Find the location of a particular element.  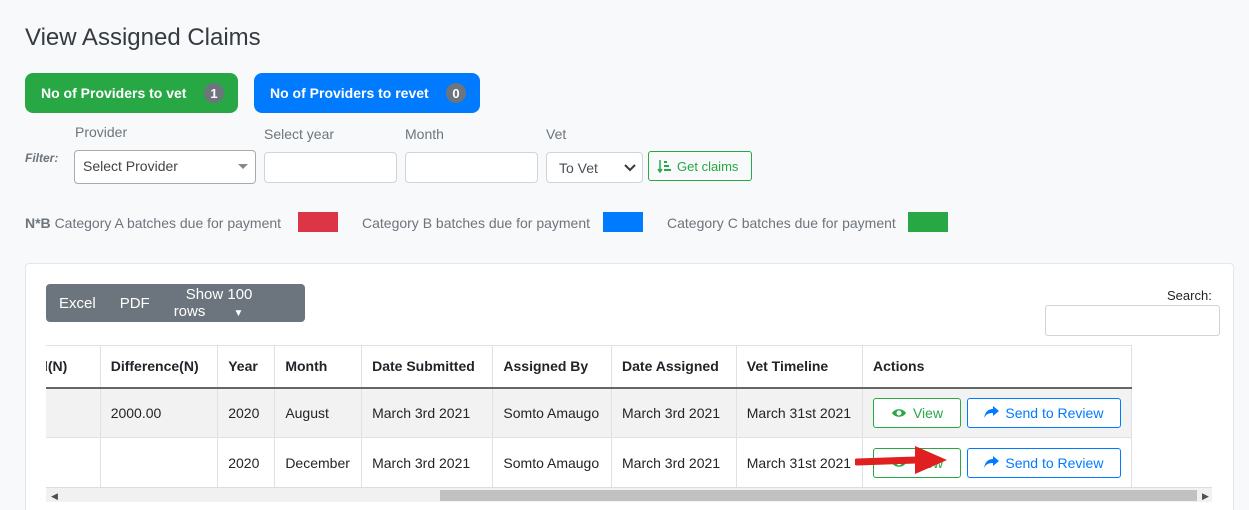

view-button: View is located at coordinates (917, 412).